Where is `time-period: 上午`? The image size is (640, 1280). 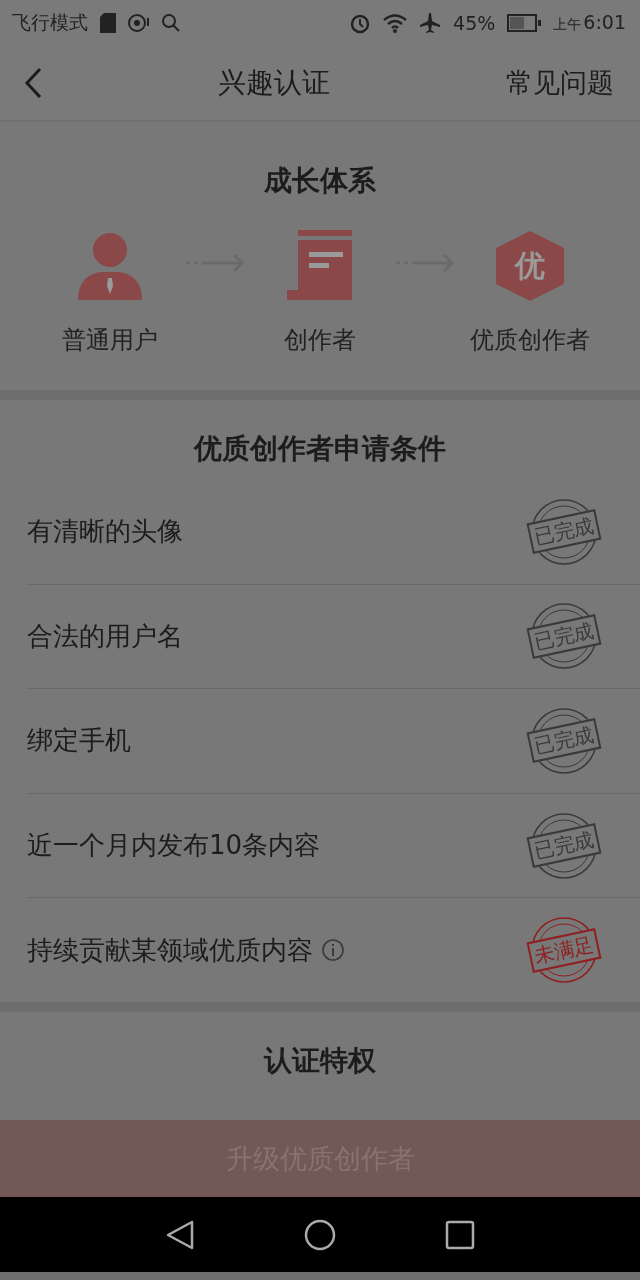 time-period: 上午 is located at coordinates (567, 25).